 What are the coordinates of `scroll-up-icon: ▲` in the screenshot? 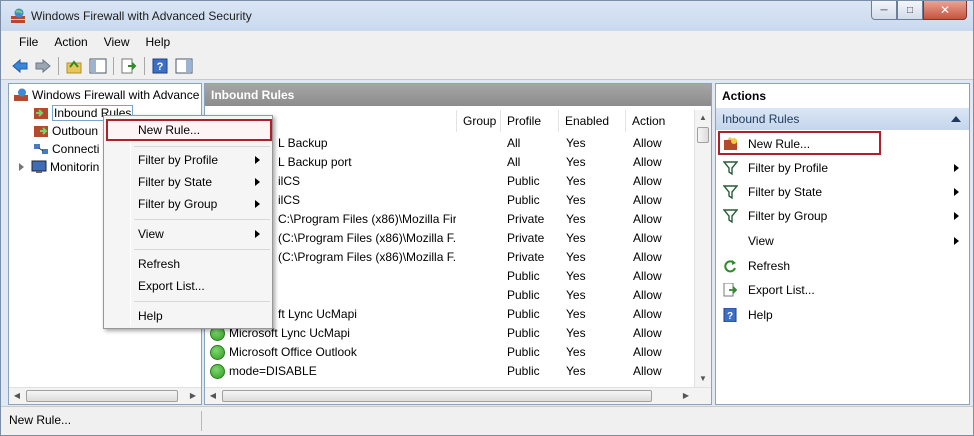 It's located at (703, 118).